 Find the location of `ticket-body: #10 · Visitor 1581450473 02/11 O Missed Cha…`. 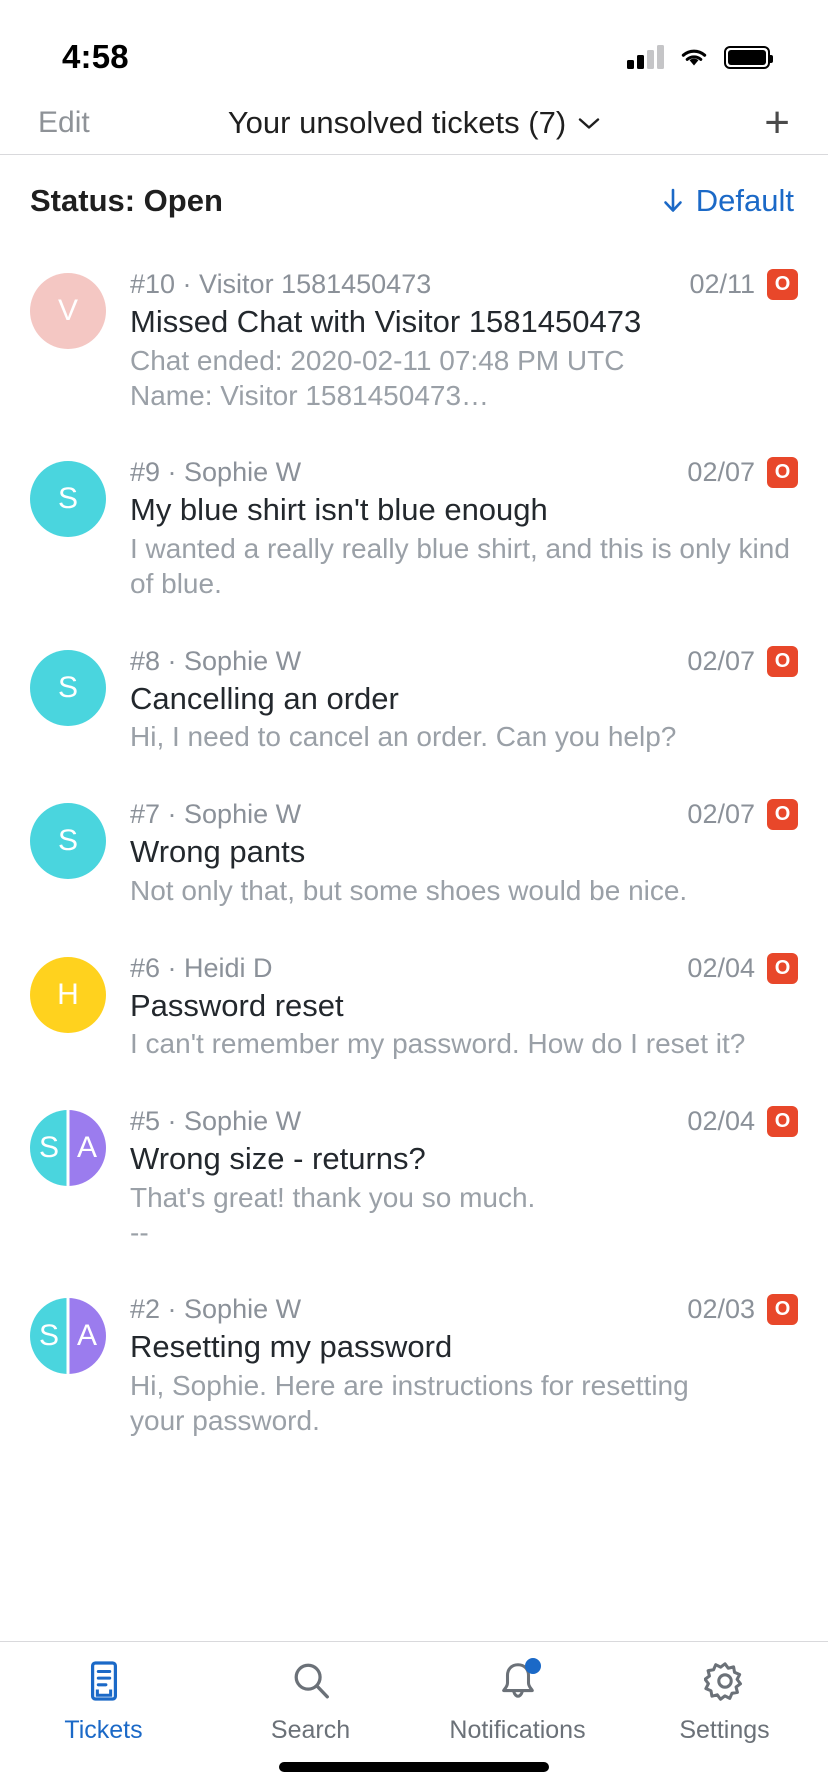

ticket-body: #10 · Visitor 1581450473 02/11 O Missed Cha… is located at coordinates (464, 341).